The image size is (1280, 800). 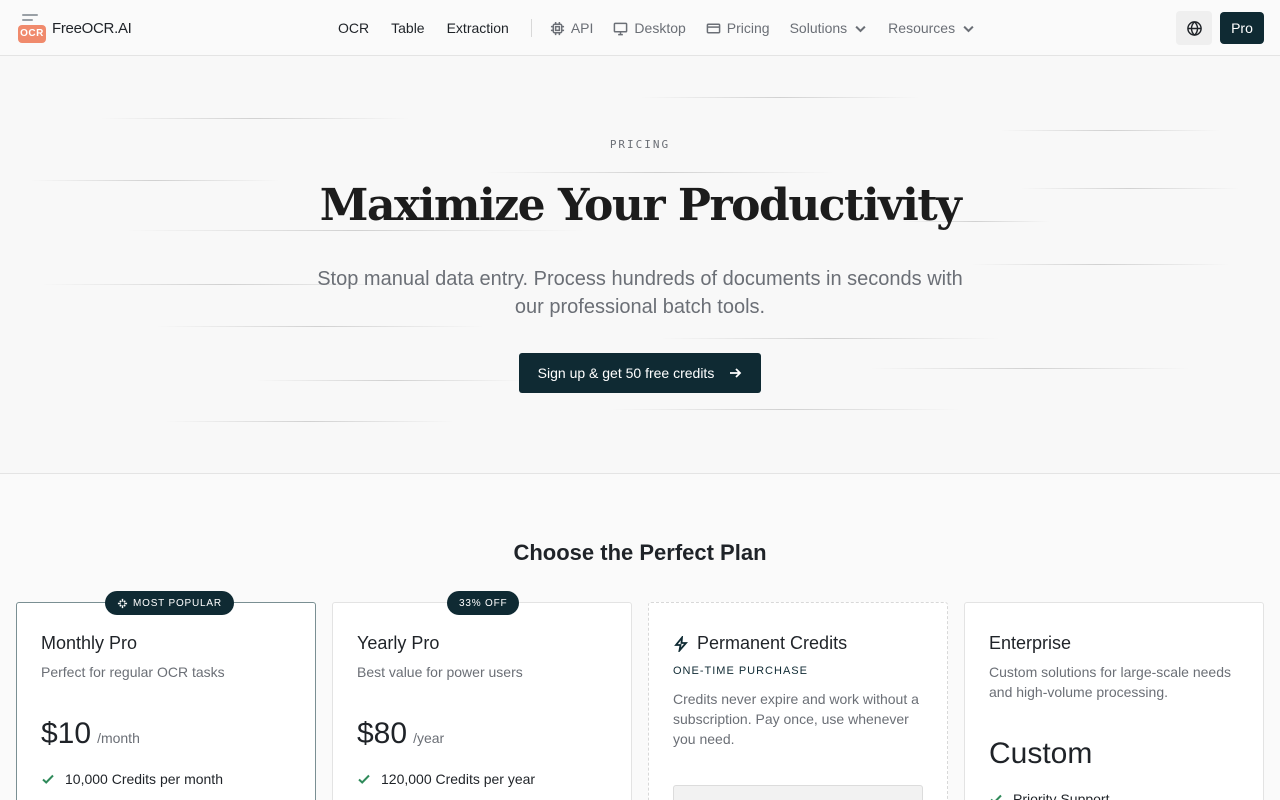 I want to click on price-amount: $10, so click(x=66, y=733).